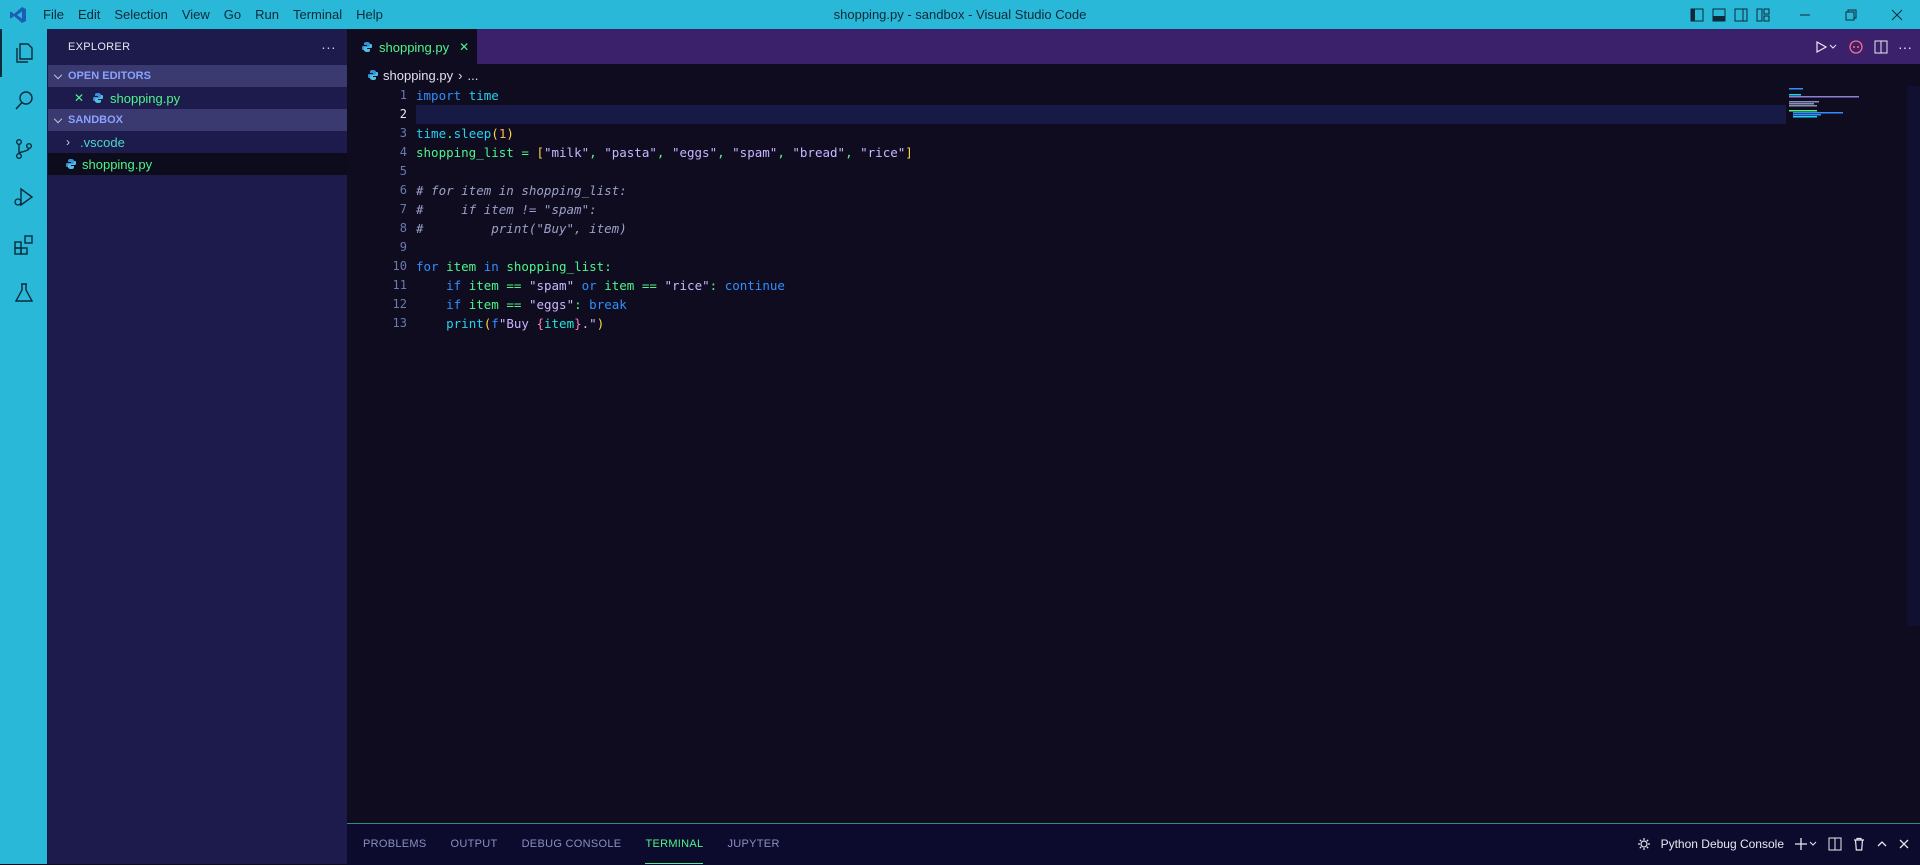 The height and width of the screenshot is (865, 1920). Describe the element at coordinates (23, 197) in the screenshot. I see `run-and-debug-icon` at that location.